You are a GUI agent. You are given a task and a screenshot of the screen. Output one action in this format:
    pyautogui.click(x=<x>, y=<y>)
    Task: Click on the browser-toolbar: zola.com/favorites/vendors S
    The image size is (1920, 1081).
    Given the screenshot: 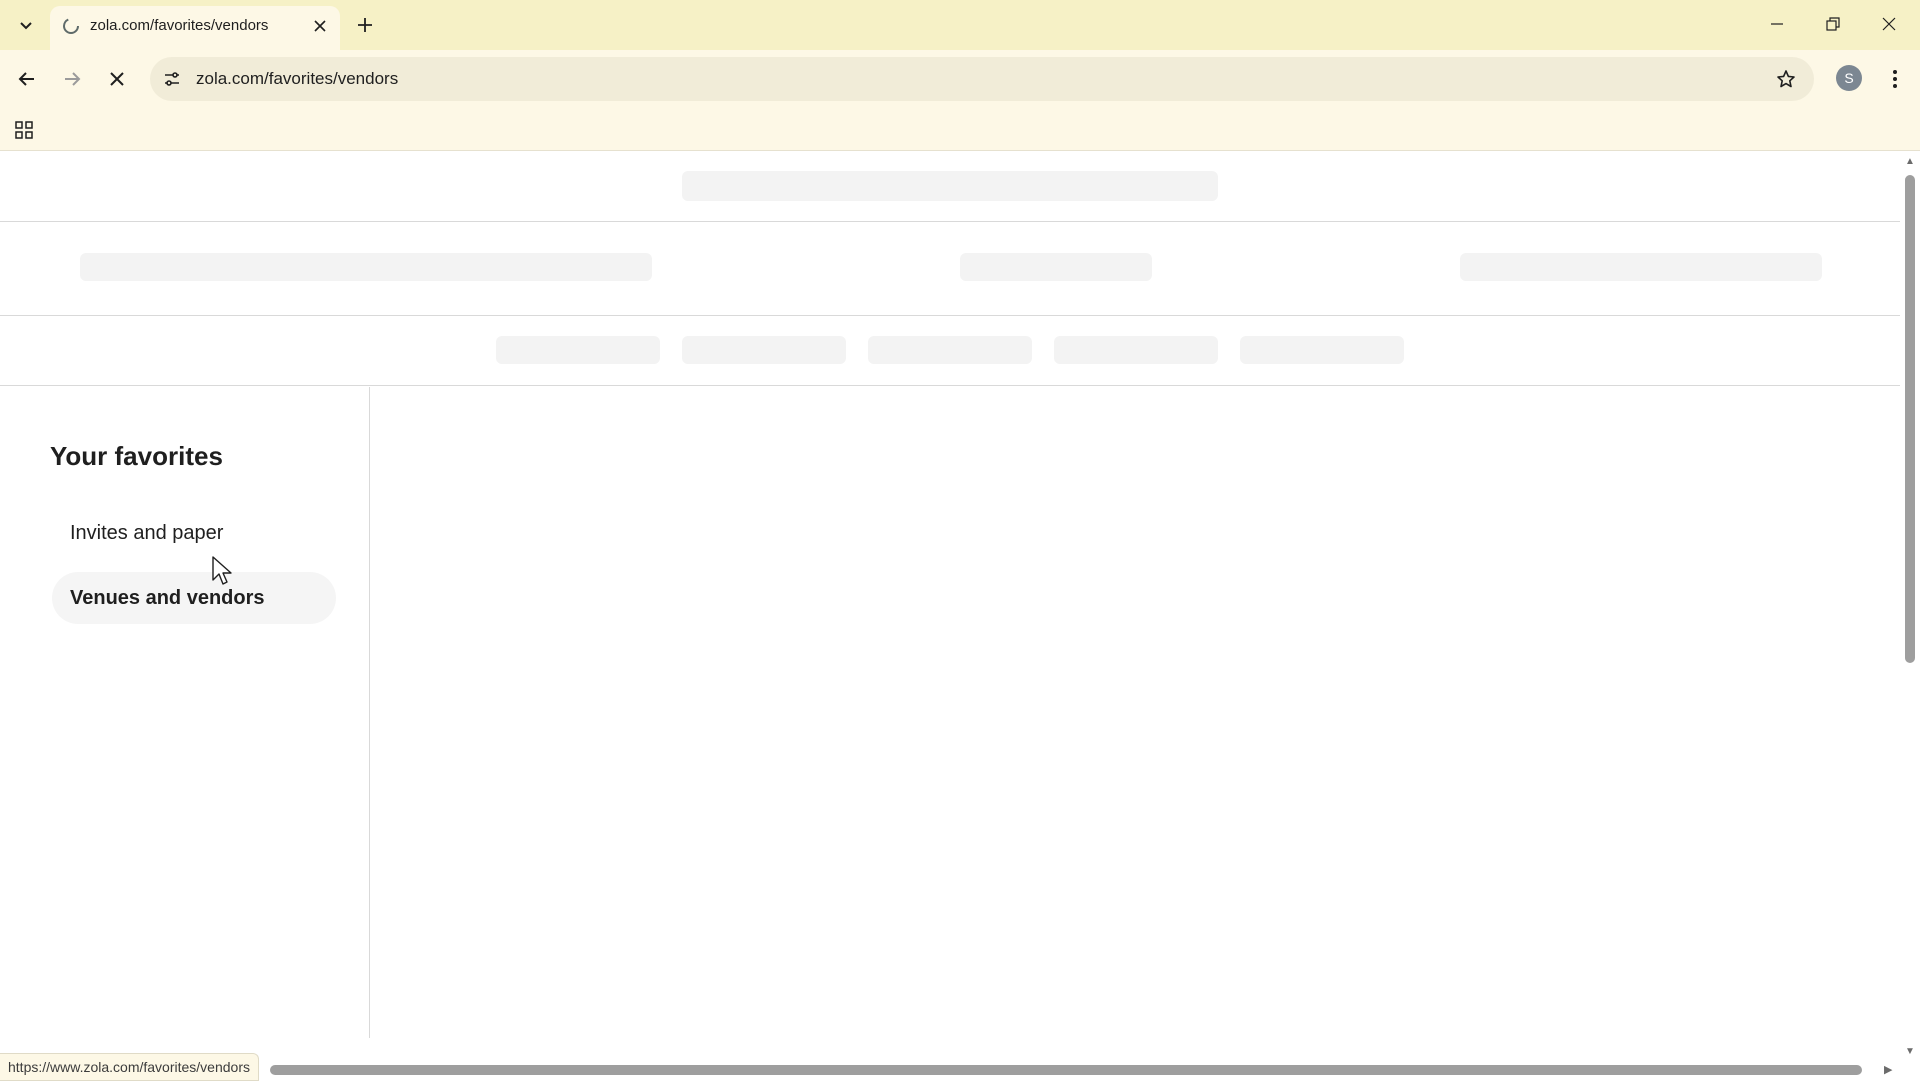 What is the action you would take?
    pyautogui.click(x=960, y=79)
    